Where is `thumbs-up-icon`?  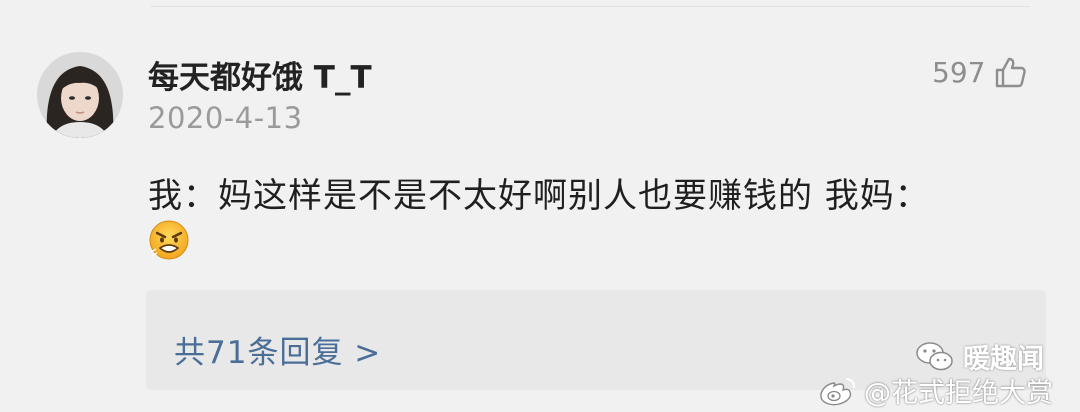
thumbs-up-icon is located at coordinates (1011, 72).